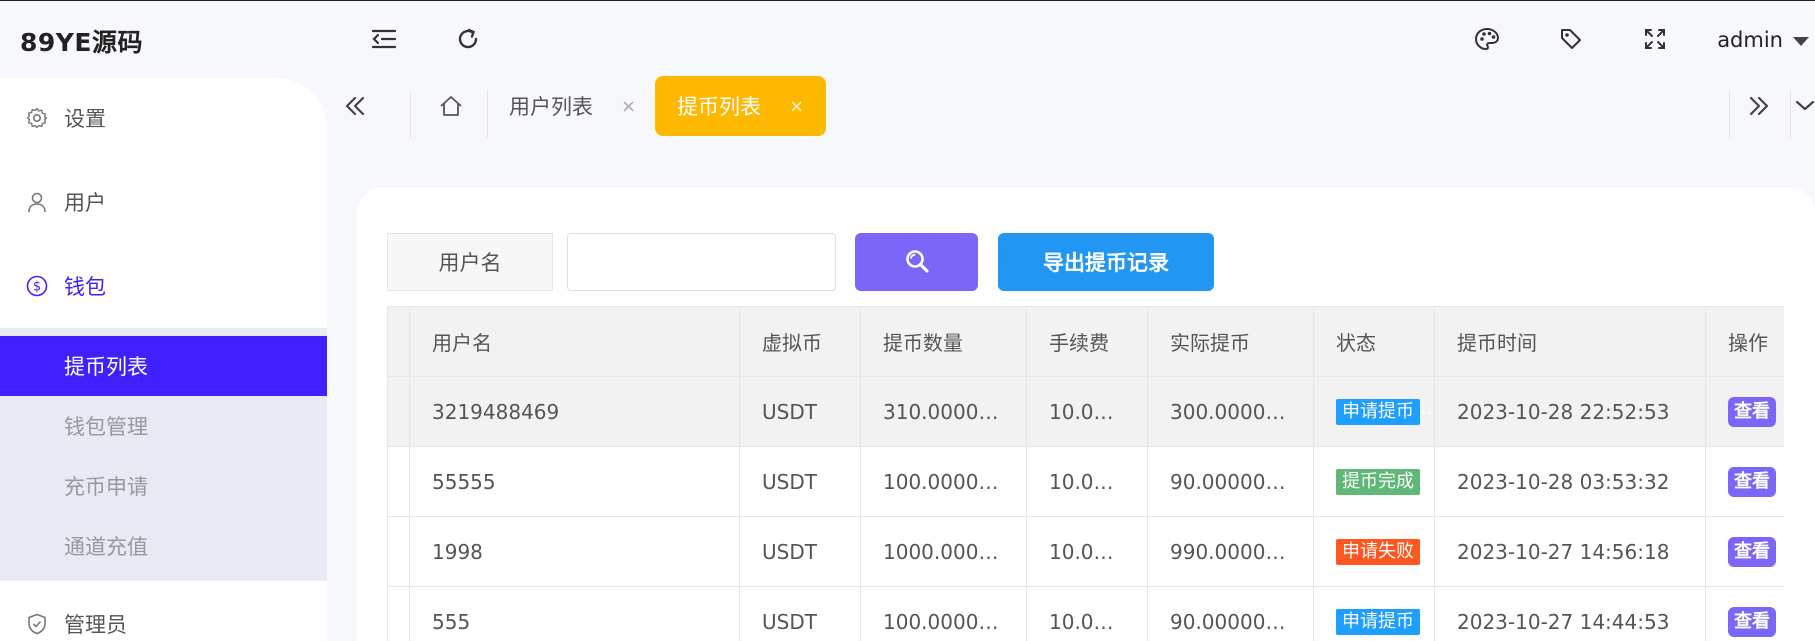  What do you see at coordinates (163, 118) in the screenshot?
I see `sidebar-item-settings: 设置` at bounding box center [163, 118].